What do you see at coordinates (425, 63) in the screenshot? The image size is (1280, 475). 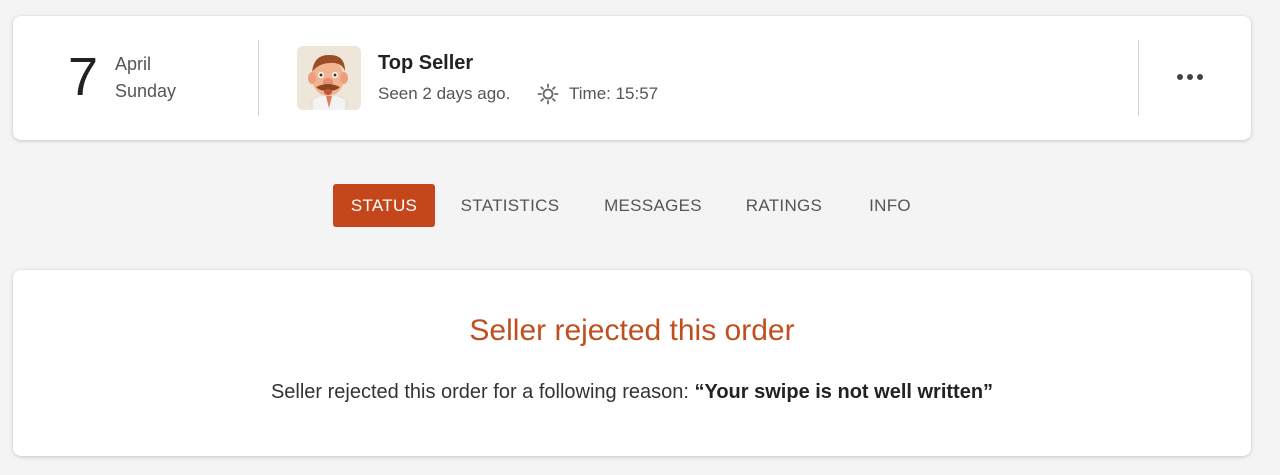 I see `seller-name: Top Seller` at bounding box center [425, 63].